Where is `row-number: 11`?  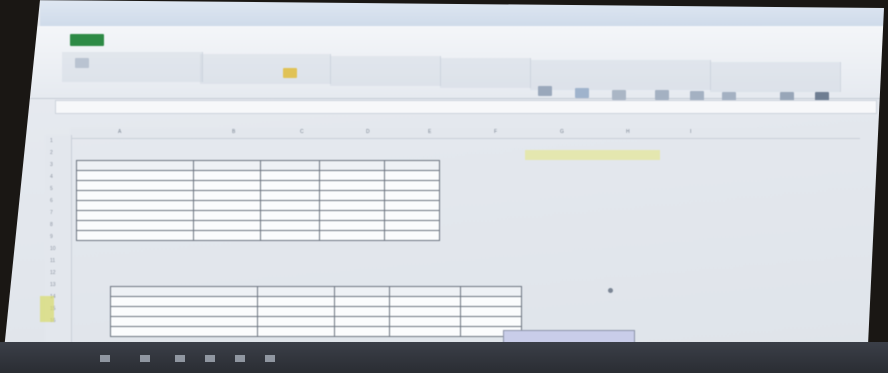 row-number: 11 is located at coordinates (52, 261).